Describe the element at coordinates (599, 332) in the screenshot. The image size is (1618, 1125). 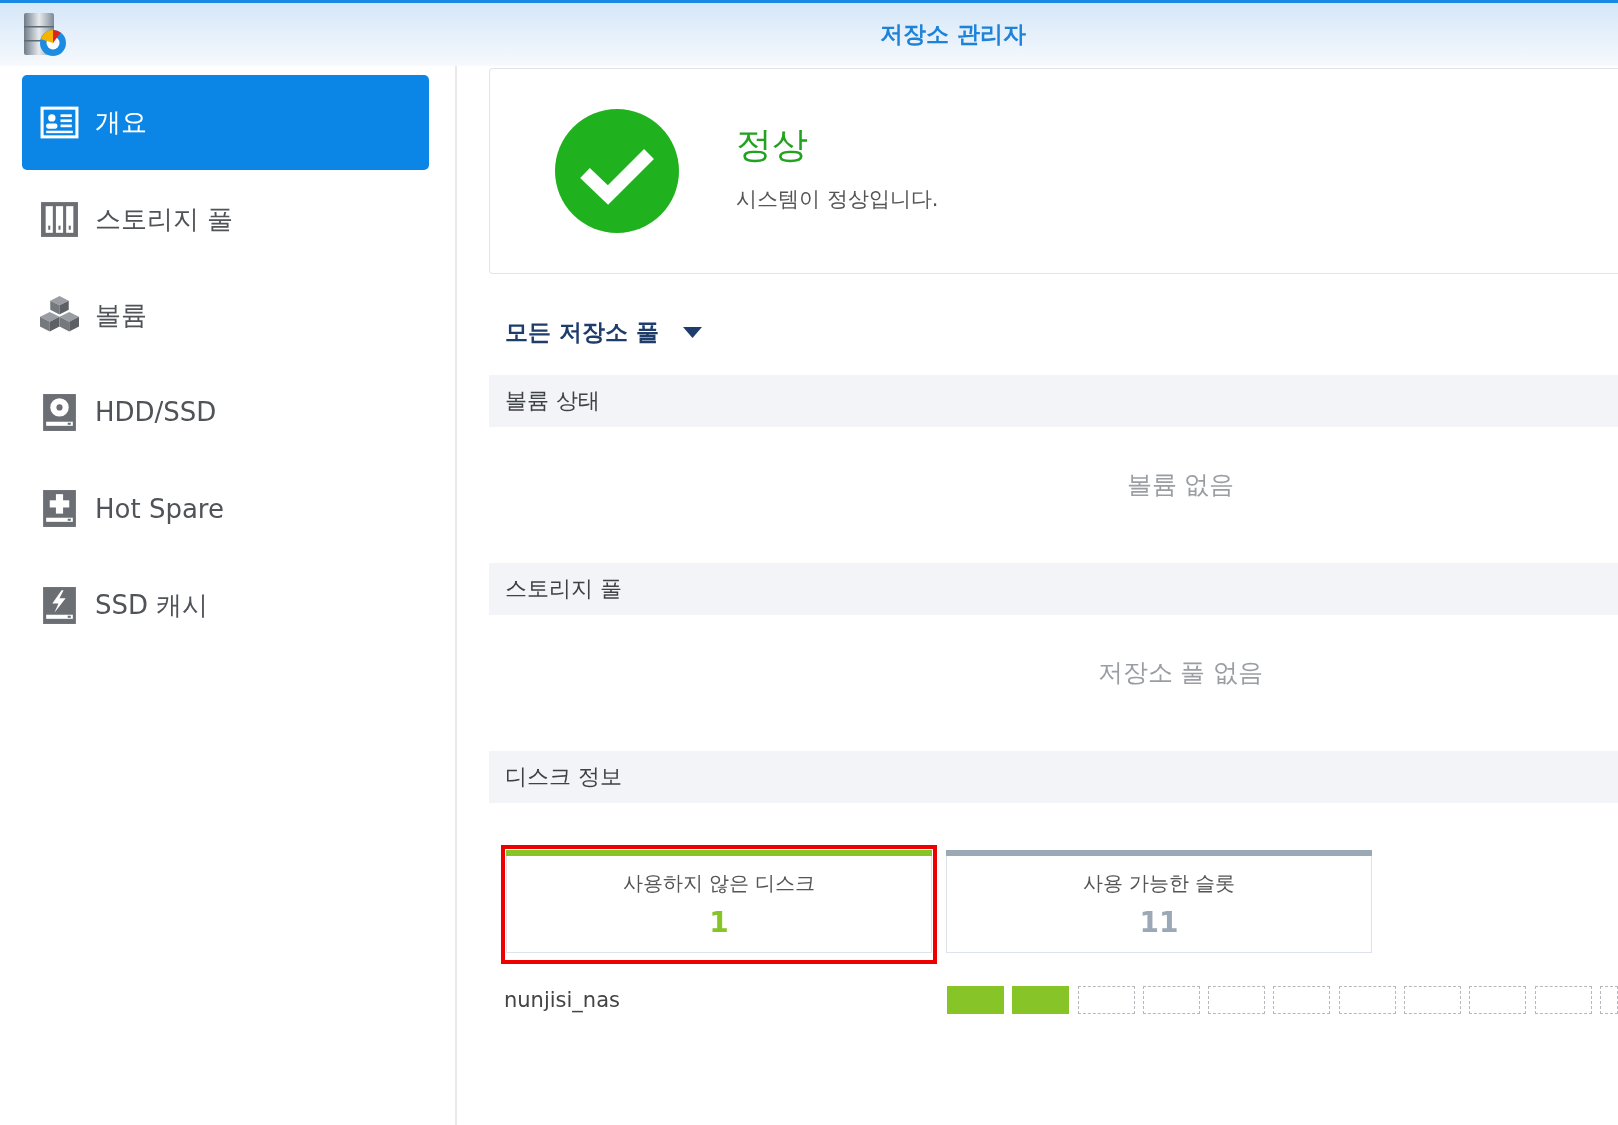
I see `pool-filter-dropdown: 모든 저장소 풀` at that location.